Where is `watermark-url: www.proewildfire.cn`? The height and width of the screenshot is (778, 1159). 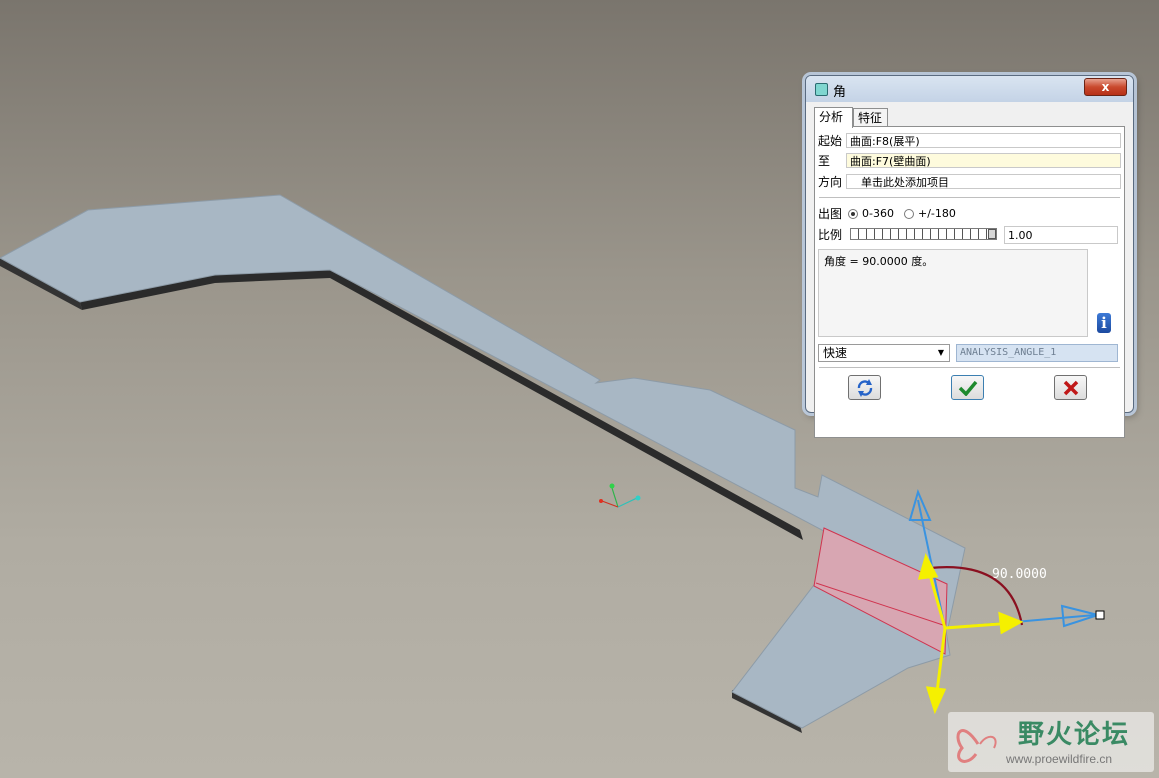
watermark-url: www.proewildfire.cn is located at coordinates (1059, 759).